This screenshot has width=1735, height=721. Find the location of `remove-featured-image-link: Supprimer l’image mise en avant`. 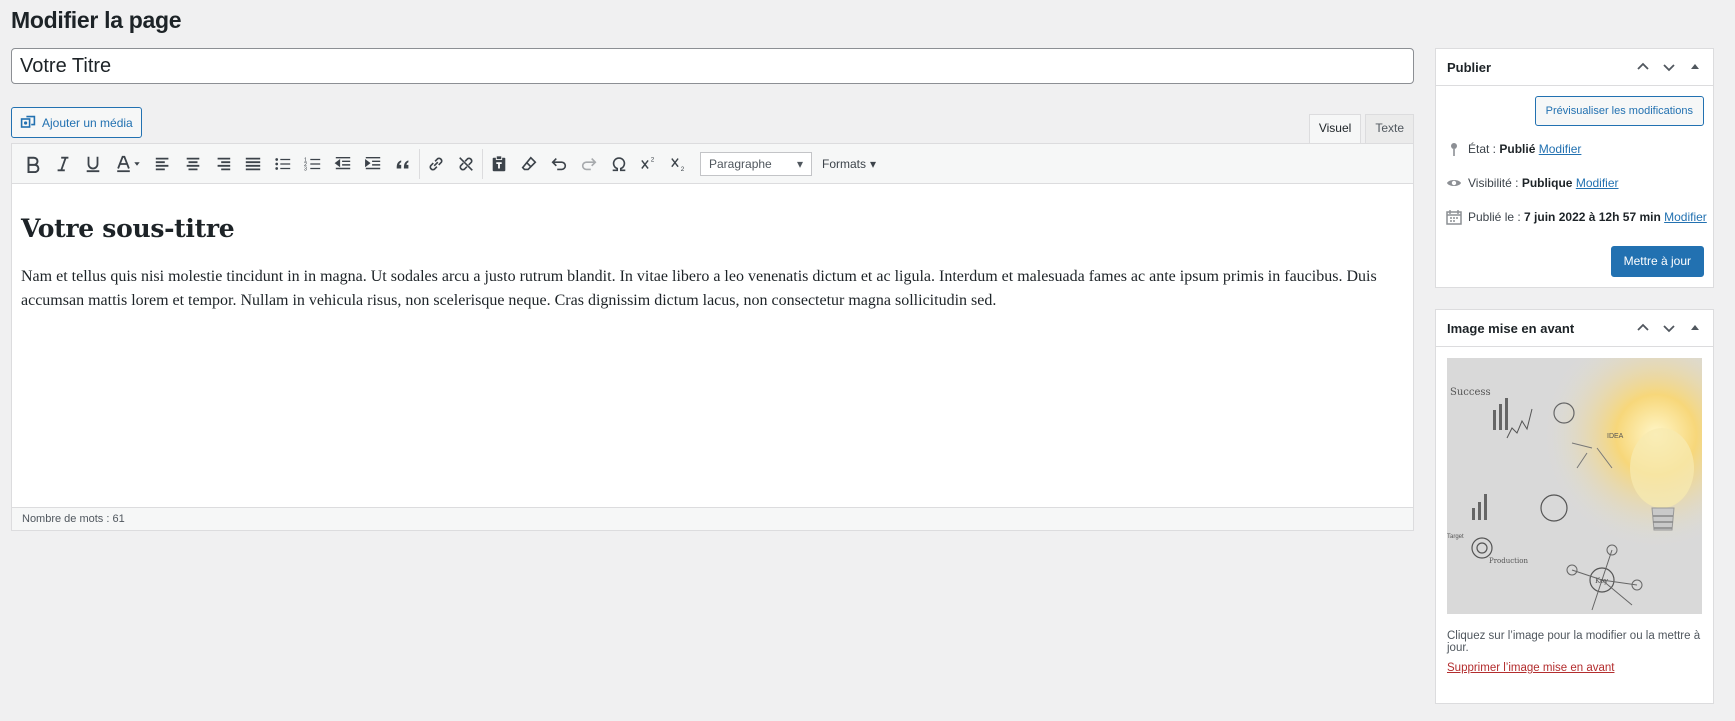

remove-featured-image-link: Supprimer l’image mise en avant is located at coordinates (1530, 668).